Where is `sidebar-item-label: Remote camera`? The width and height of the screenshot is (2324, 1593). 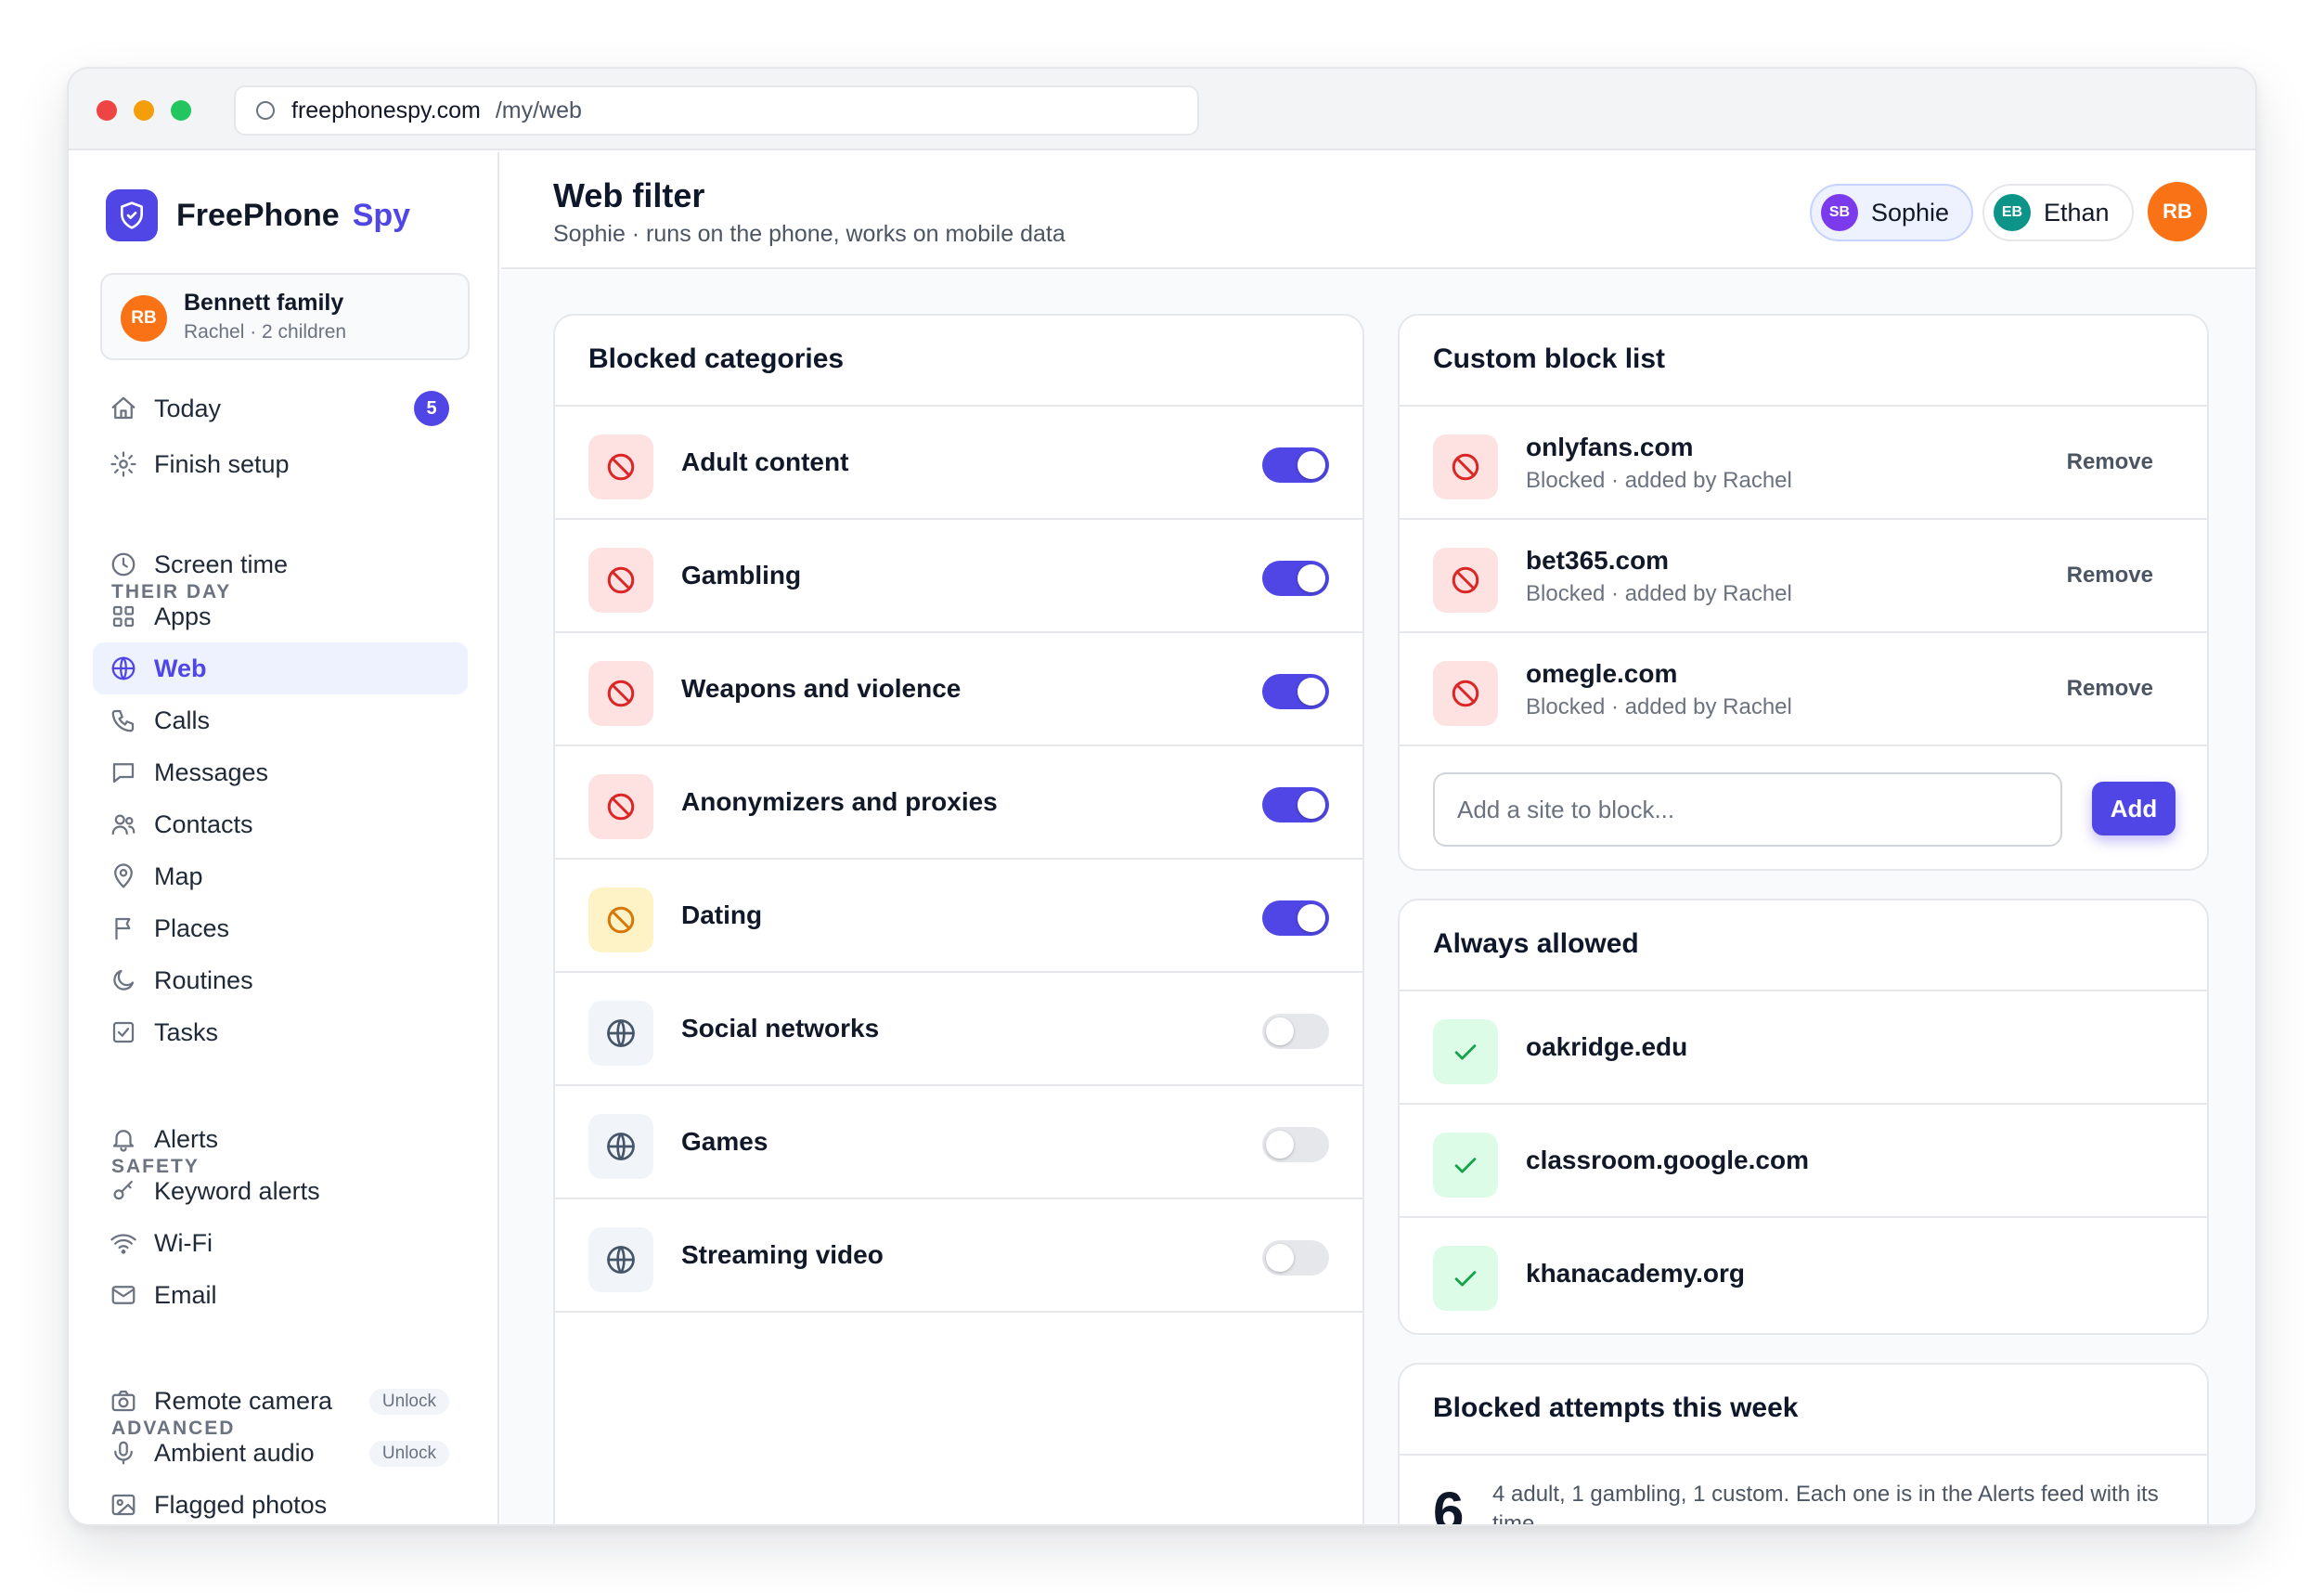
sidebar-item-label: Remote camera is located at coordinates (243, 1400).